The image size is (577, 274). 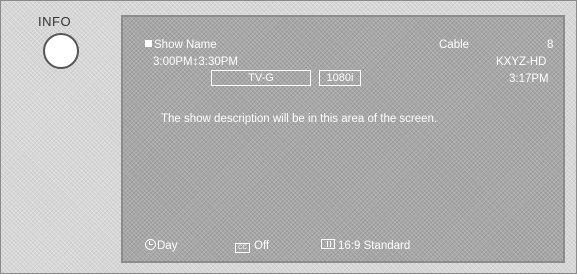 I want to click on square-bullet-icon, so click(x=148, y=43).